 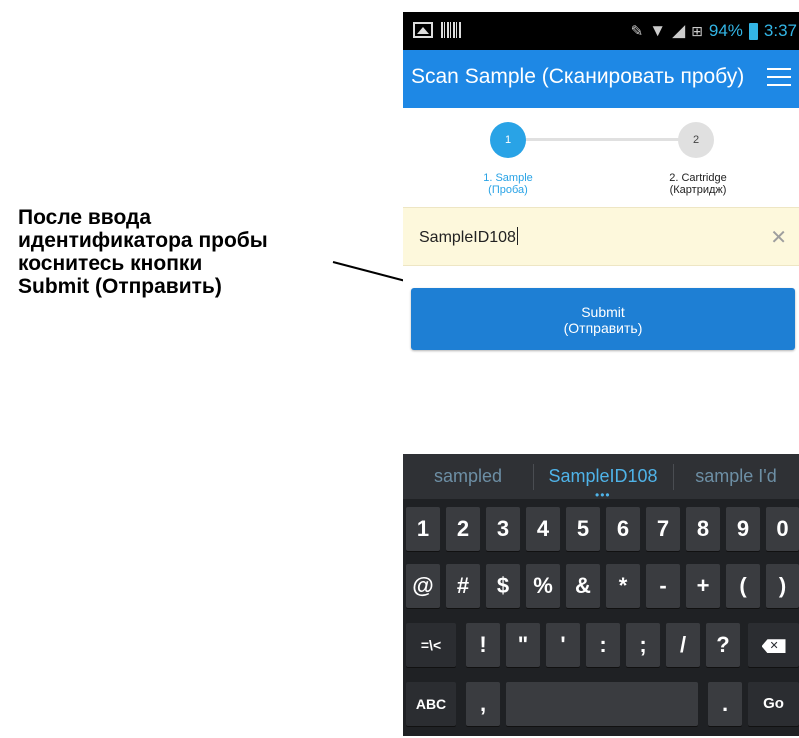 I want to click on step-2-indicator: 2, so click(x=696, y=140).